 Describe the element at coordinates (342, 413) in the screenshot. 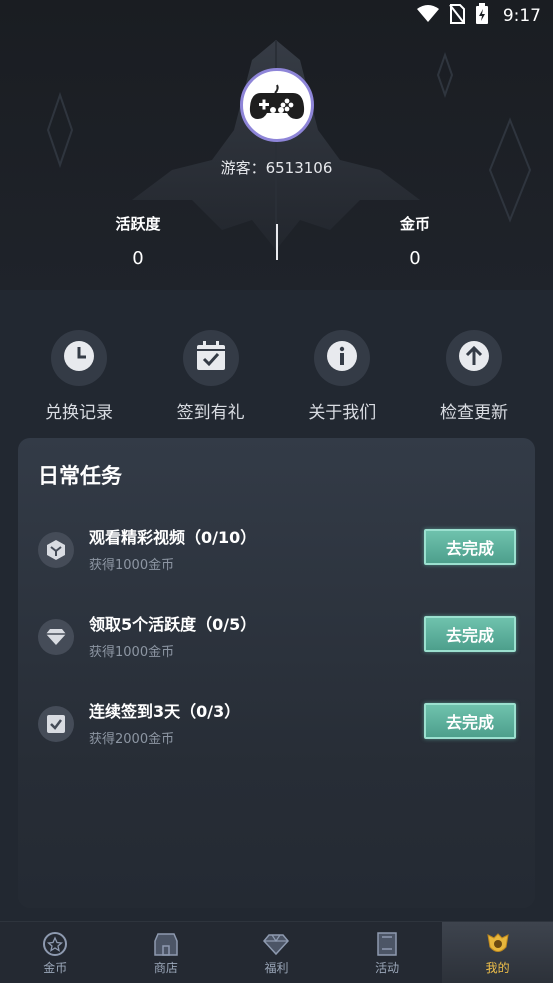

I see `about-us-label: 关于我们` at that location.